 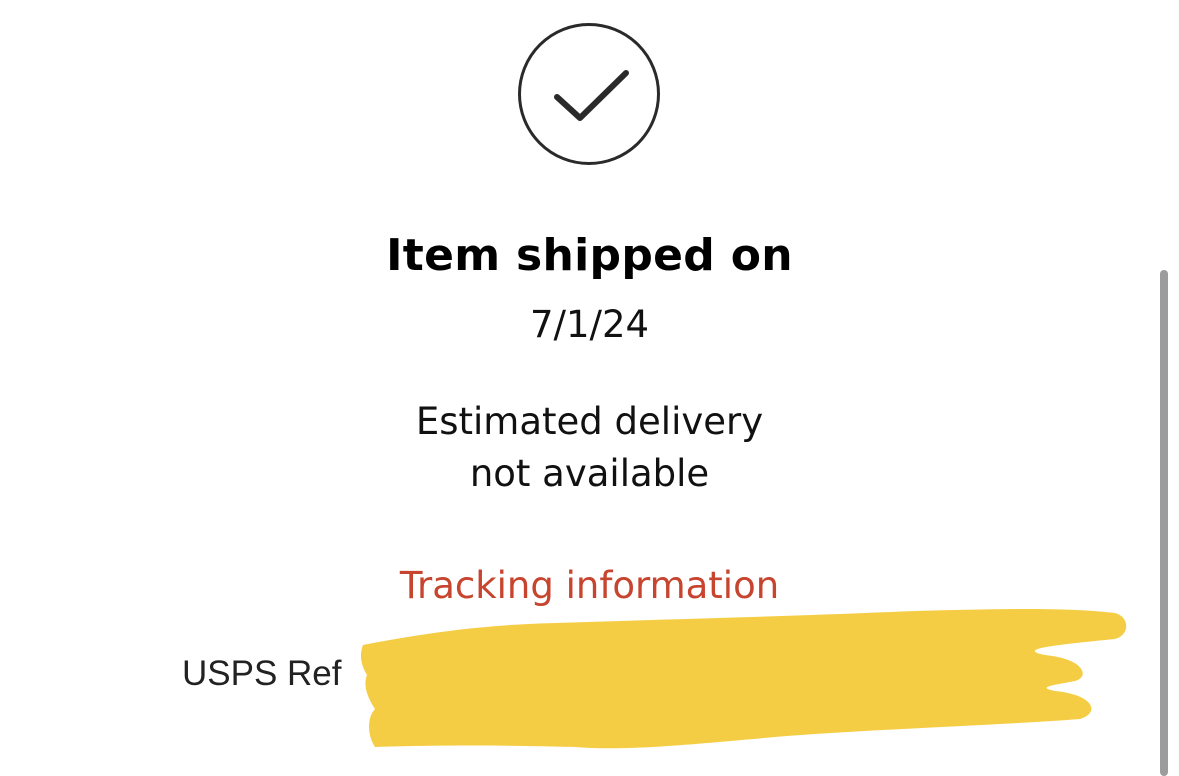 I want to click on estimated-delivery-line1: Estimated delivery, so click(x=589, y=421).